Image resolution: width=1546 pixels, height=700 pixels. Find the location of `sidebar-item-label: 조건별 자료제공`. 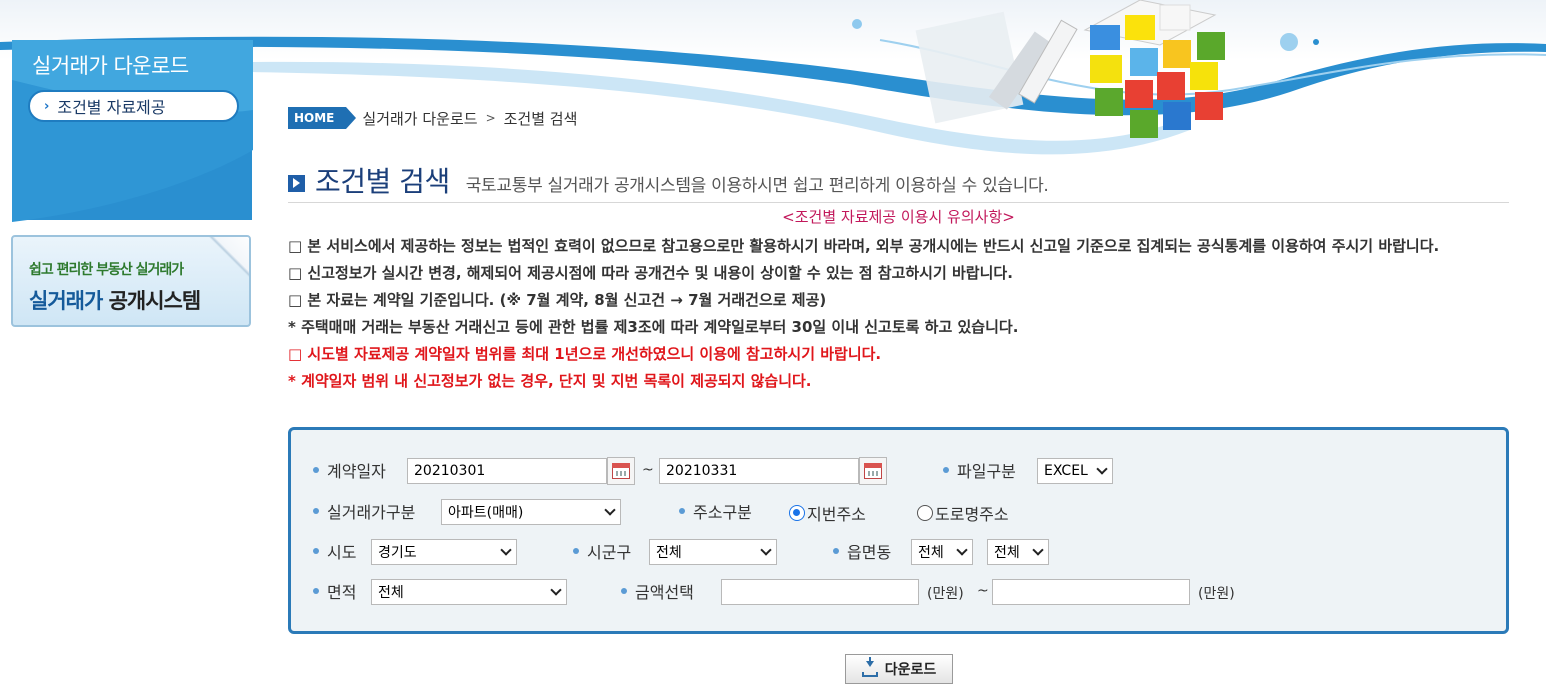

sidebar-item-label: 조건별 자료제공 is located at coordinates (111, 107).